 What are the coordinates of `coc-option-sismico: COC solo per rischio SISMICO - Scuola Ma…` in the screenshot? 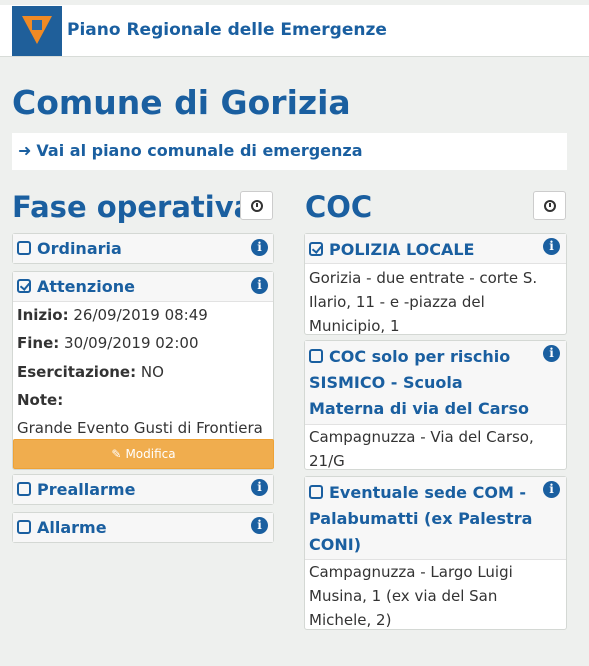 It's located at (424, 383).